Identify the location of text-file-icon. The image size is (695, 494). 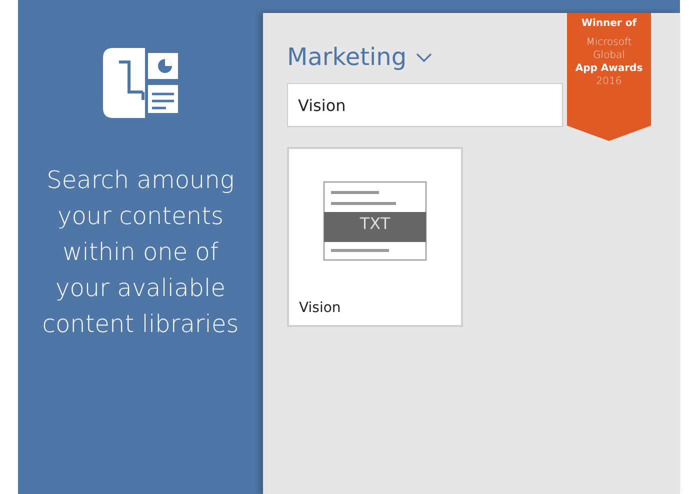
(375, 221).